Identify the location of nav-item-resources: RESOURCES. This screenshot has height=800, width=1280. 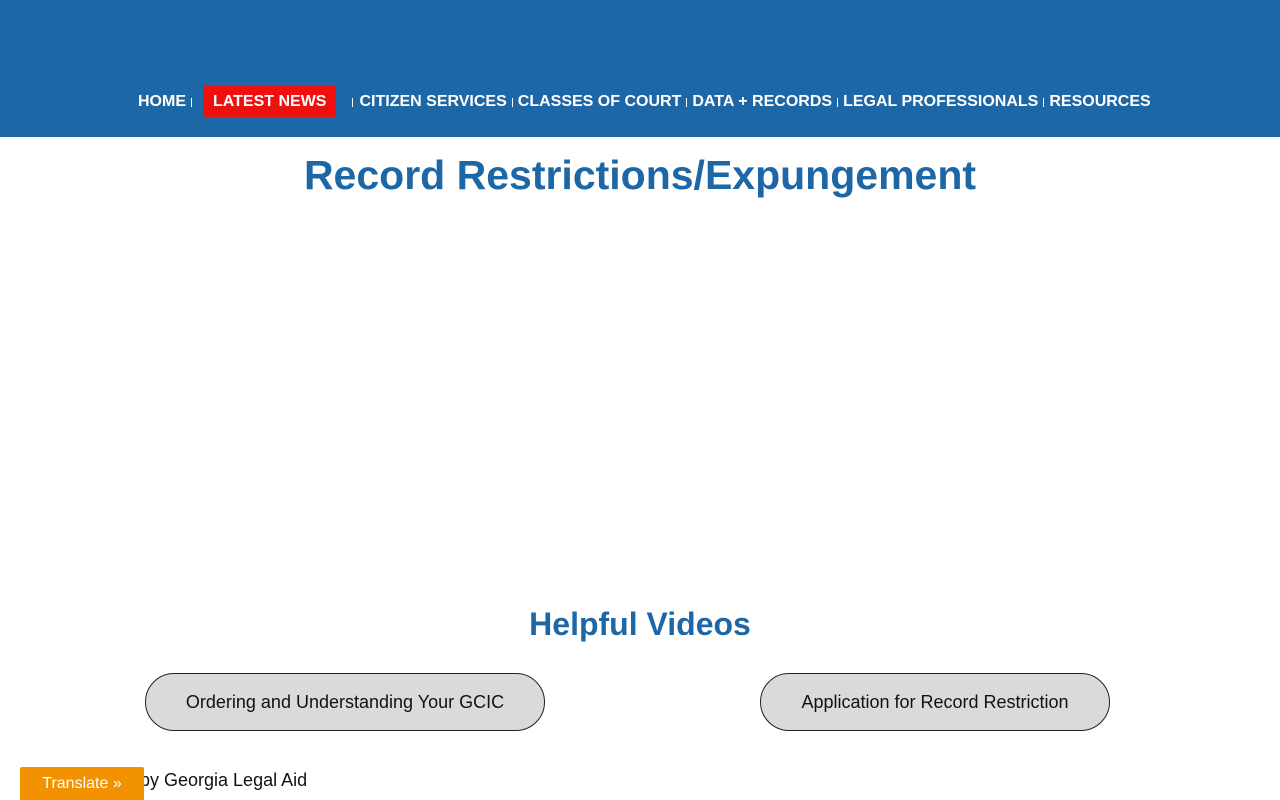
(1099, 101).